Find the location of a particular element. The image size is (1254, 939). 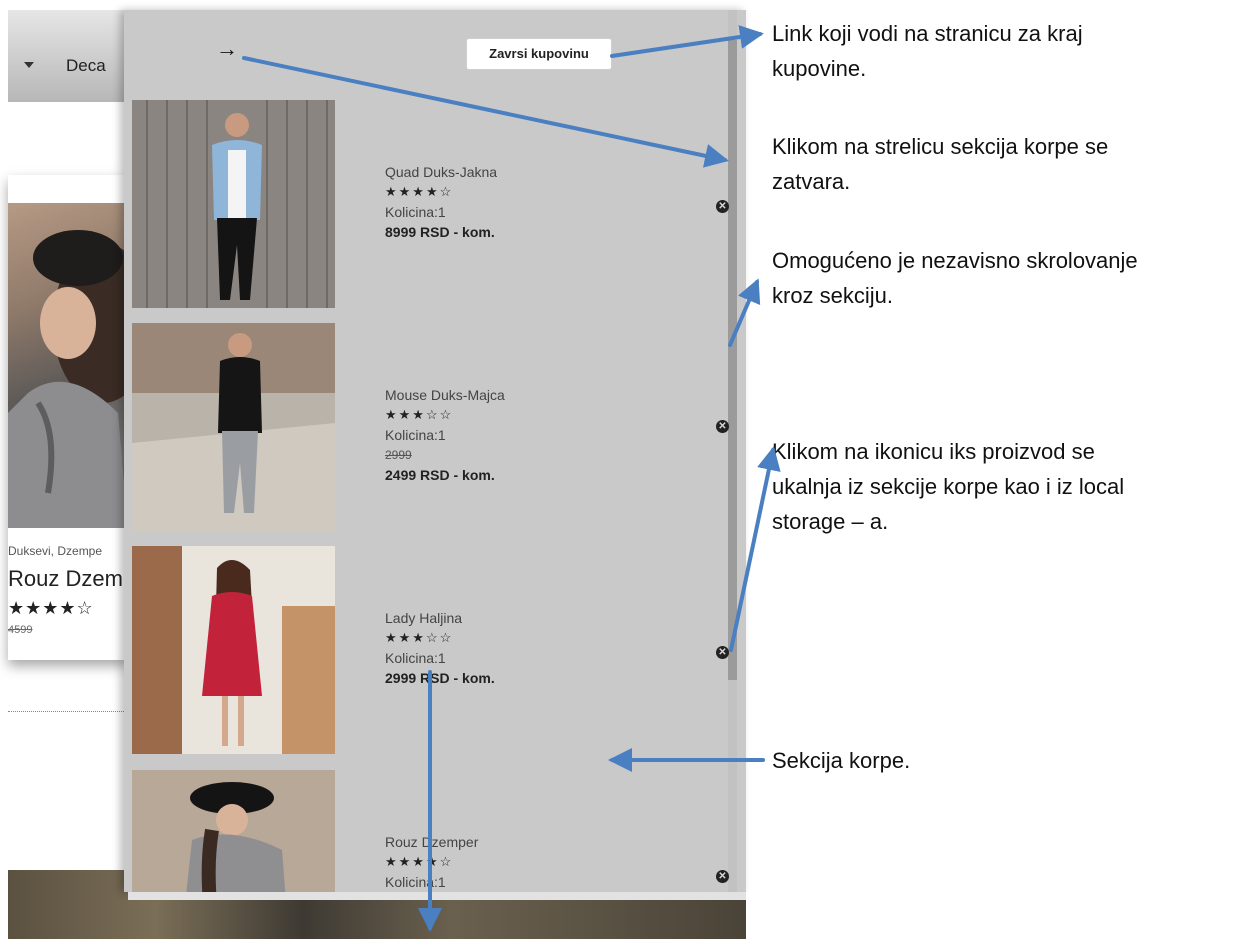

cart-item: Rouz Dzemper ★★★★☆ Kolicina:1 is located at coordinates (429, 831).